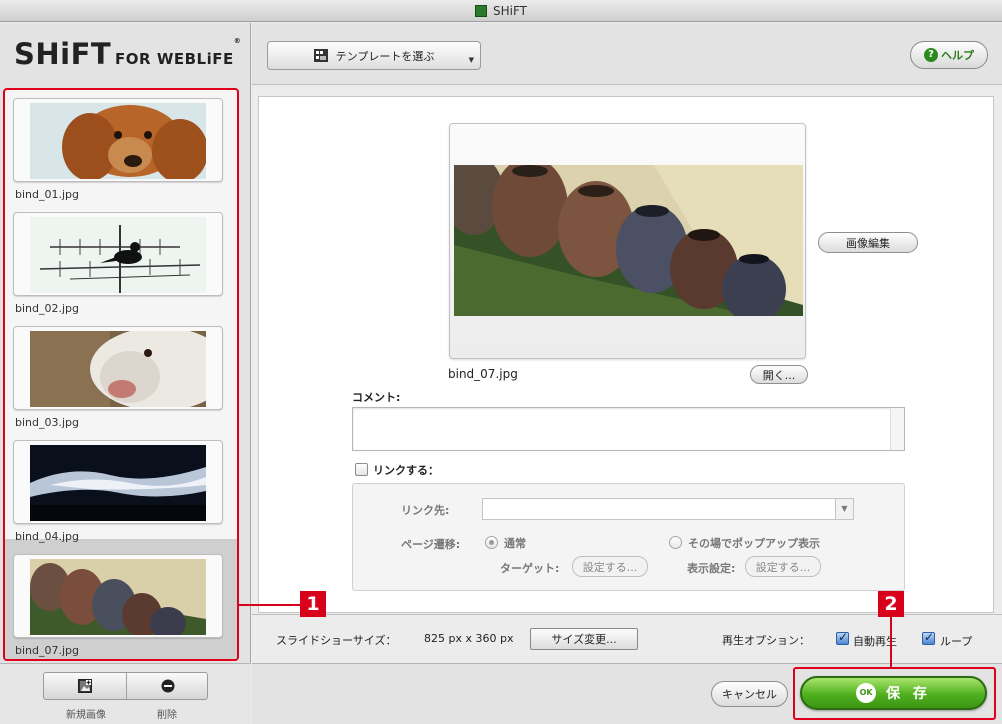  I want to click on thumbnail-item: bind_02.jpg, so click(118, 263).